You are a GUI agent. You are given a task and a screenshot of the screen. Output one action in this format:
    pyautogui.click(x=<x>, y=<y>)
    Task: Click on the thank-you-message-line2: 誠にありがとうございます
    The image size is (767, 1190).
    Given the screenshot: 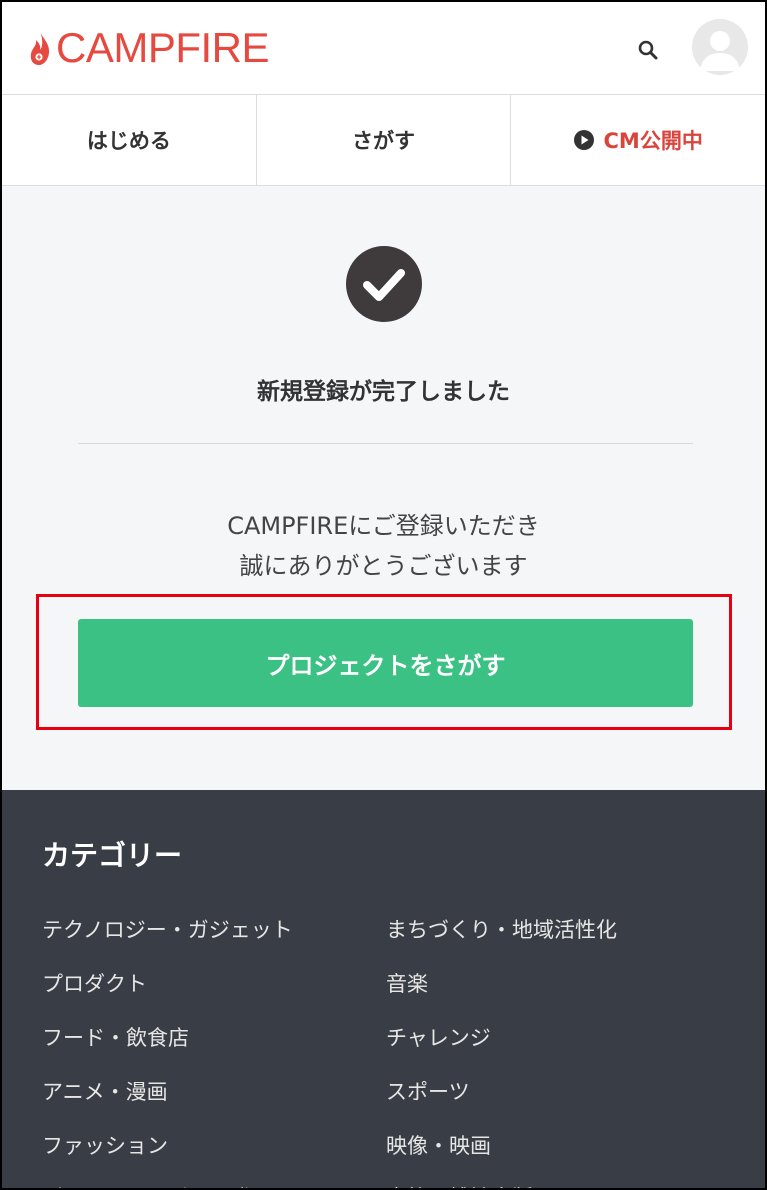 What is the action you would take?
    pyautogui.click(x=383, y=566)
    